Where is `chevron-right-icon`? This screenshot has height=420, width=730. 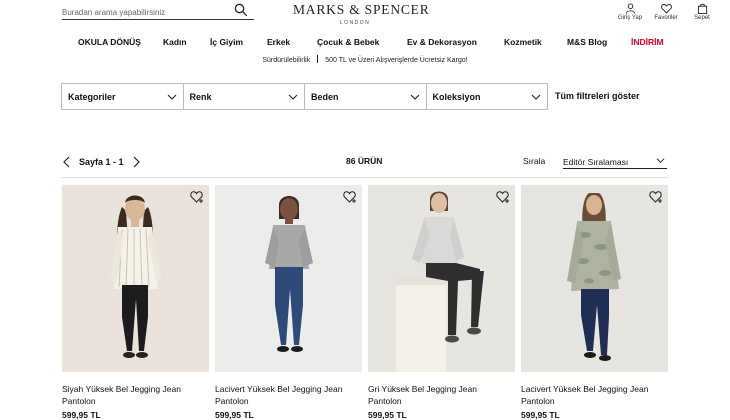 chevron-right-icon is located at coordinates (136, 162).